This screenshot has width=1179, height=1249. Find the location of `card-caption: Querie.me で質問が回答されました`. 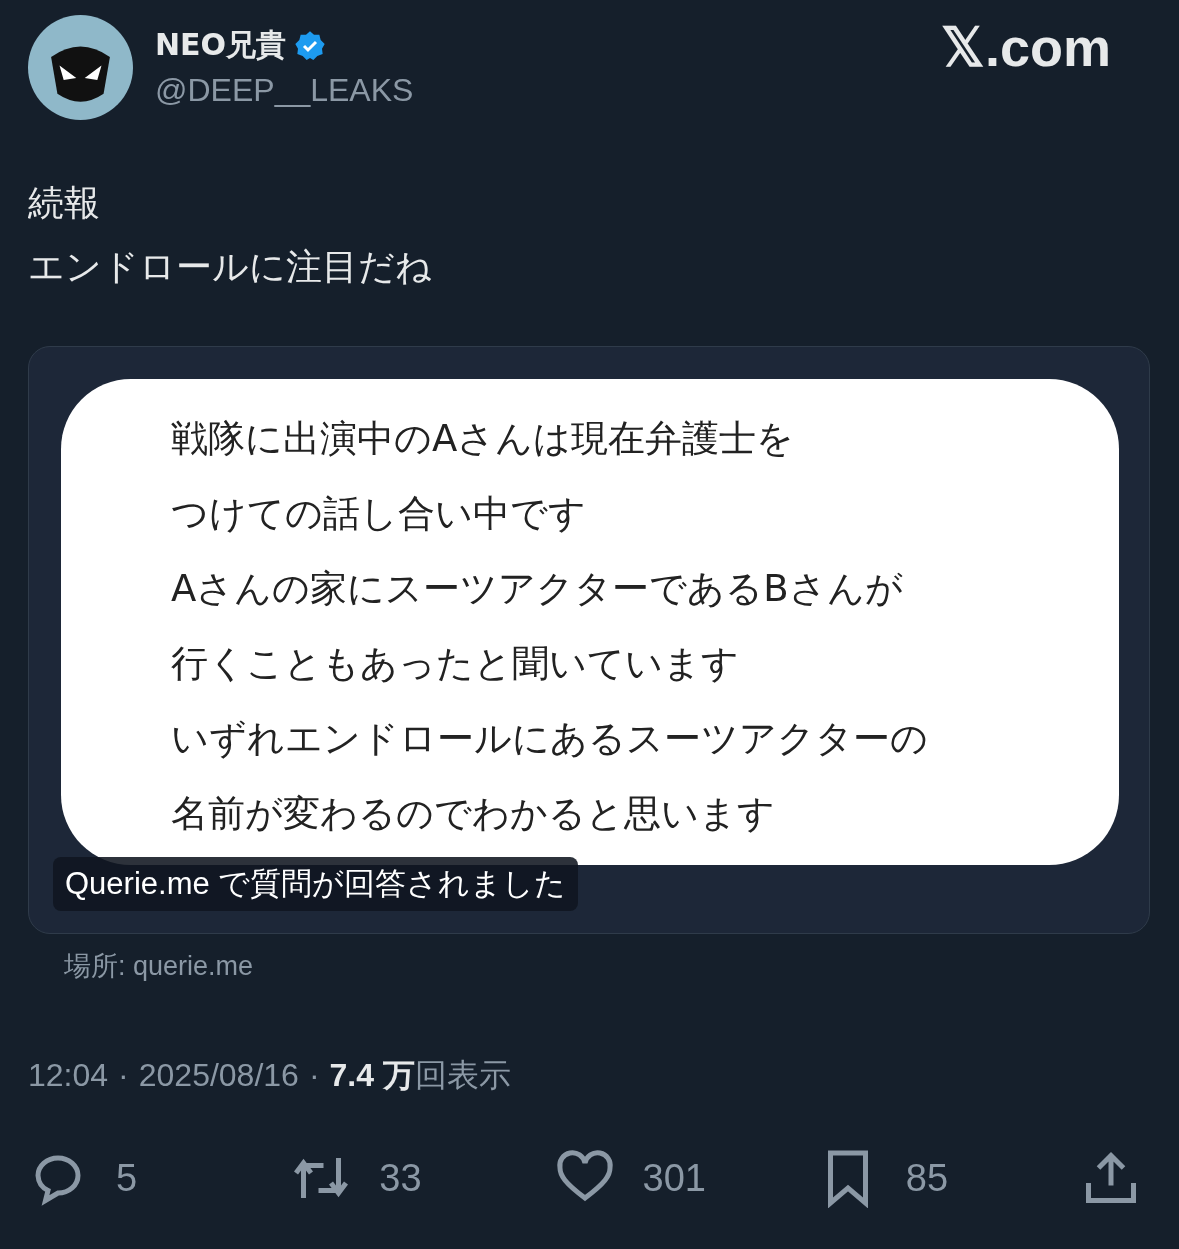

card-caption: Querie.me で質問が回答されました is located at coordinates (316, 884).